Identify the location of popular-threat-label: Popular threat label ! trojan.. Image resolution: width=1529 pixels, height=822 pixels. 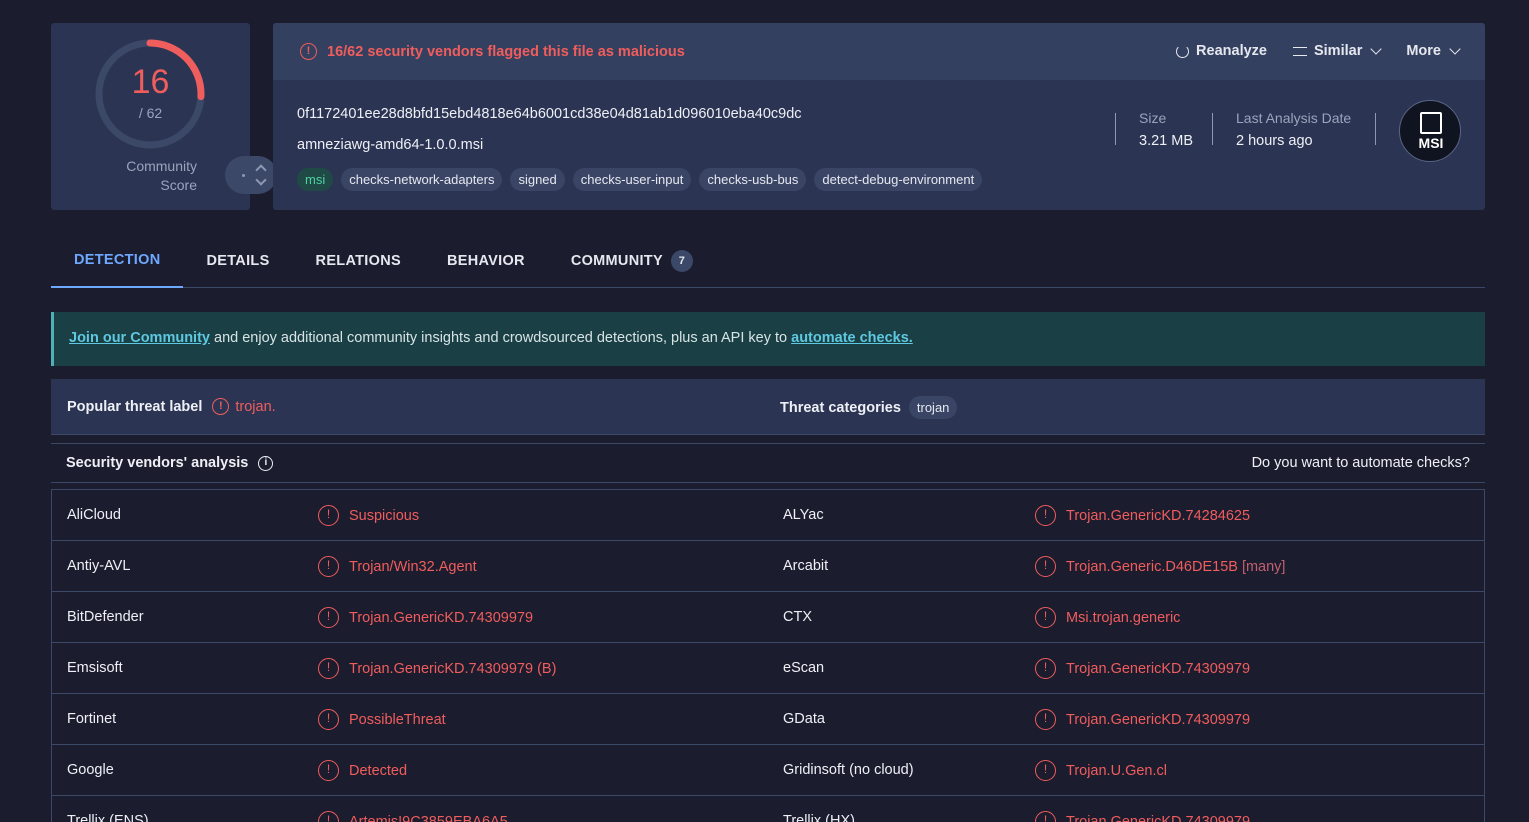
(171, 406).